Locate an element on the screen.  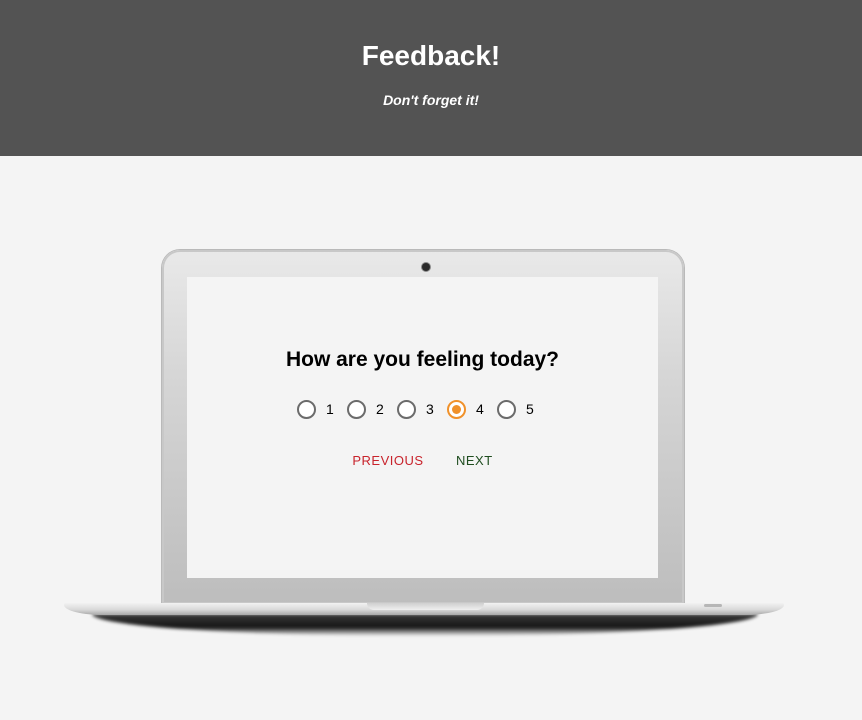
rating-option-label: 2 is located at coordinates (380, 409).